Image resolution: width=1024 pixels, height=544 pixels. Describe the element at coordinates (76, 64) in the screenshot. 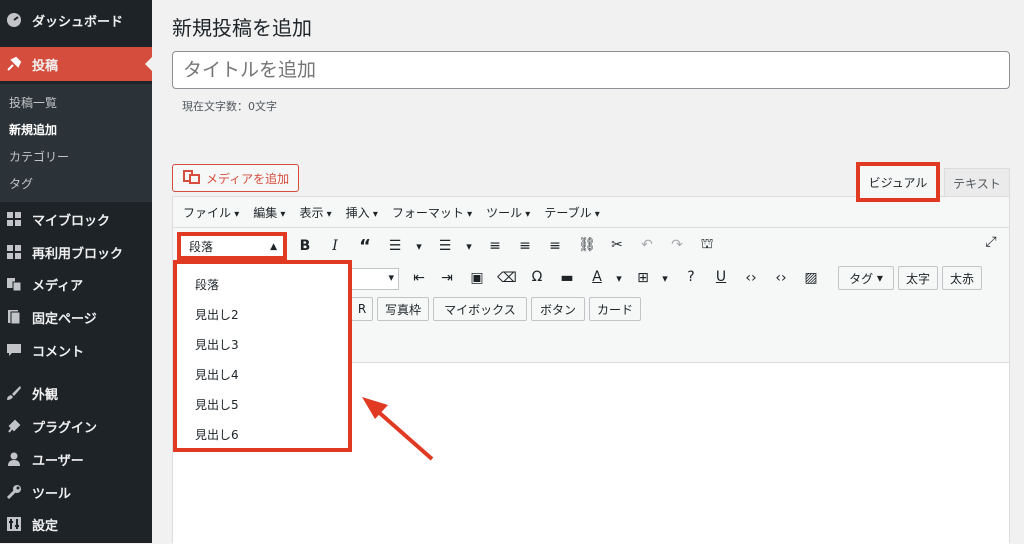

I see `sidebar-item-posts: 投稿` at that location.